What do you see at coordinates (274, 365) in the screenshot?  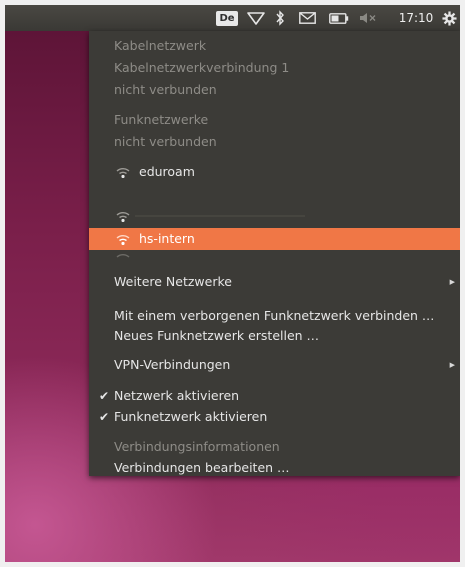 I see `vpn-connections-item: VPN-Verbindungen ▶` at bounding box center [274, 365].